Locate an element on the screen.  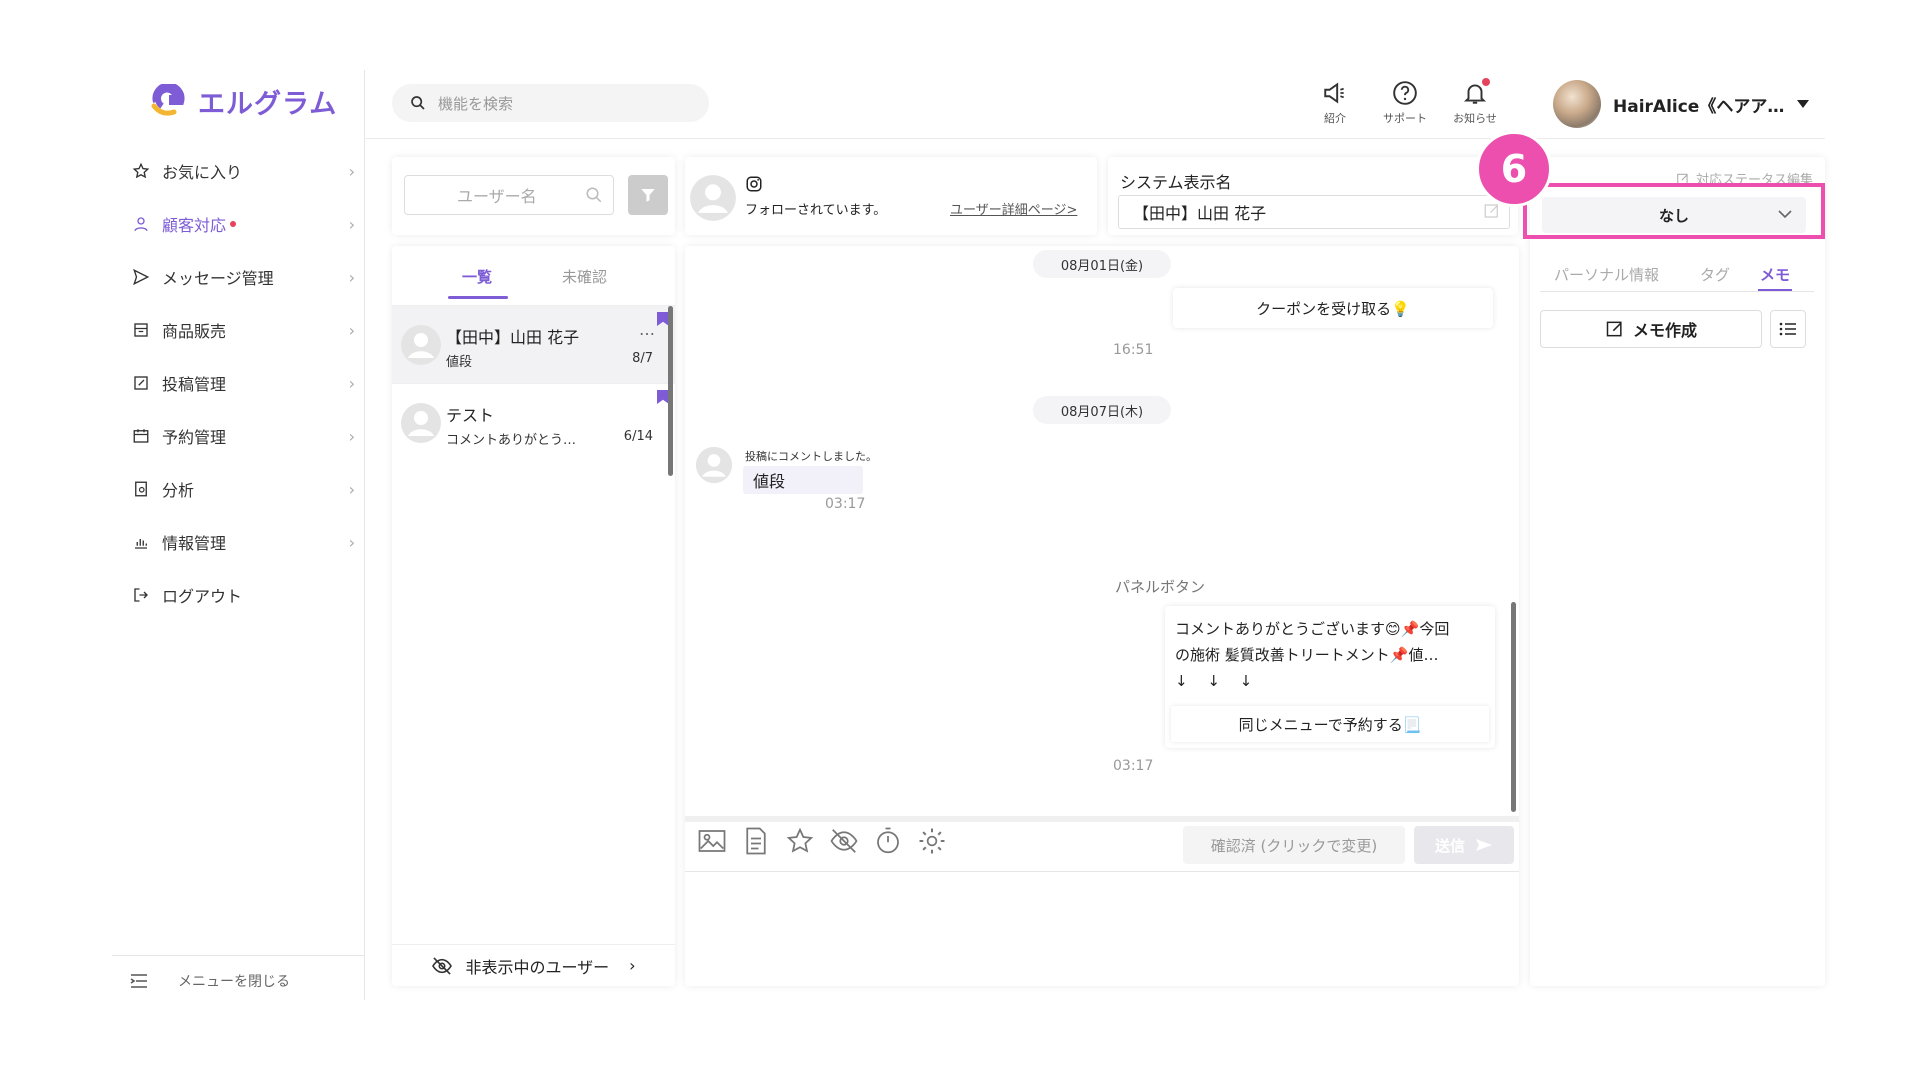
date-separator: 08月07日(木) is located at coordinates (1102, 410).